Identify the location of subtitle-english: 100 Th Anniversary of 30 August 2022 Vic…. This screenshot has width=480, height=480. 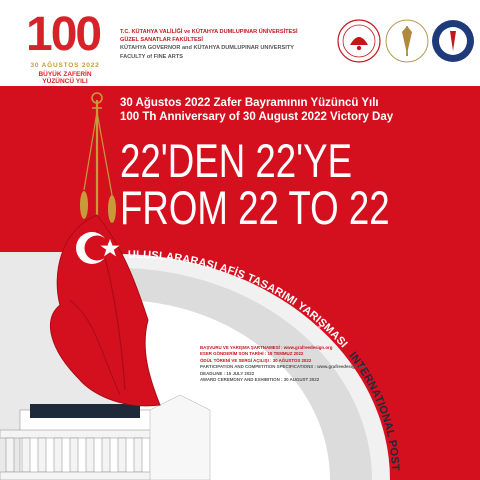
(257, 117).